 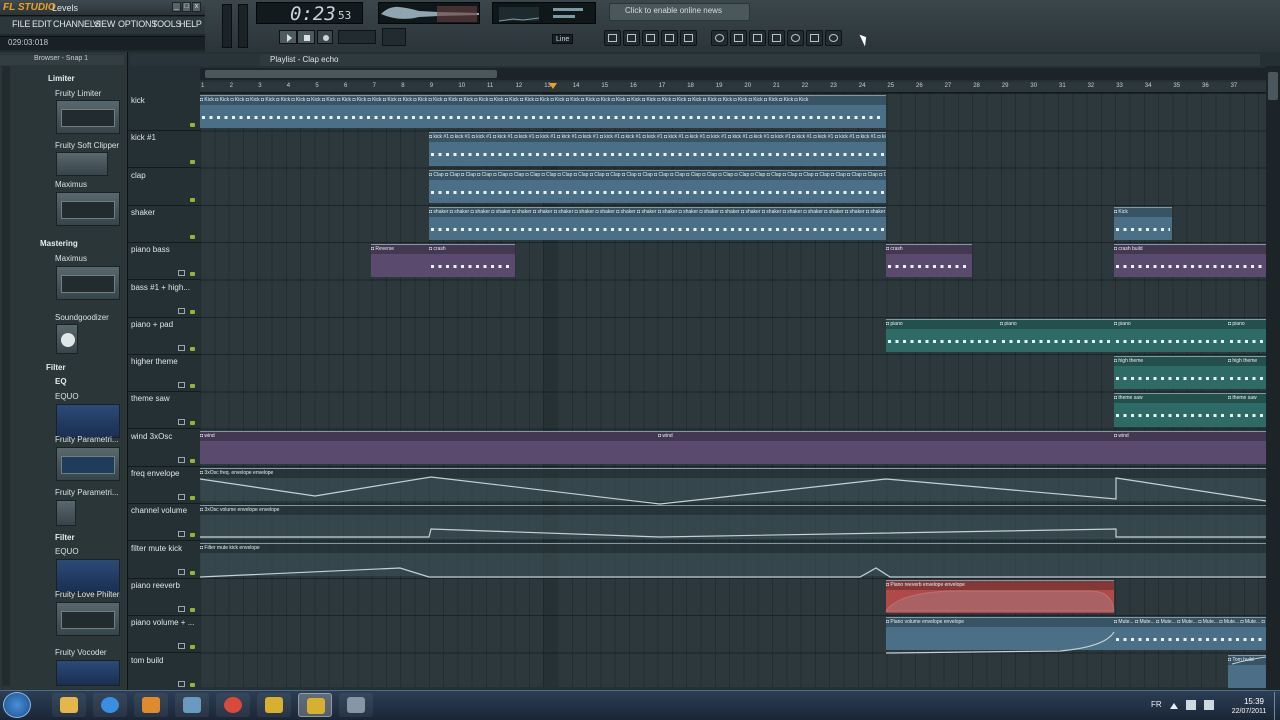 What do you see at coordinates (1209, 705) in the screenshot?
I see `speaker-icon` at bounding box center [1209, 705].